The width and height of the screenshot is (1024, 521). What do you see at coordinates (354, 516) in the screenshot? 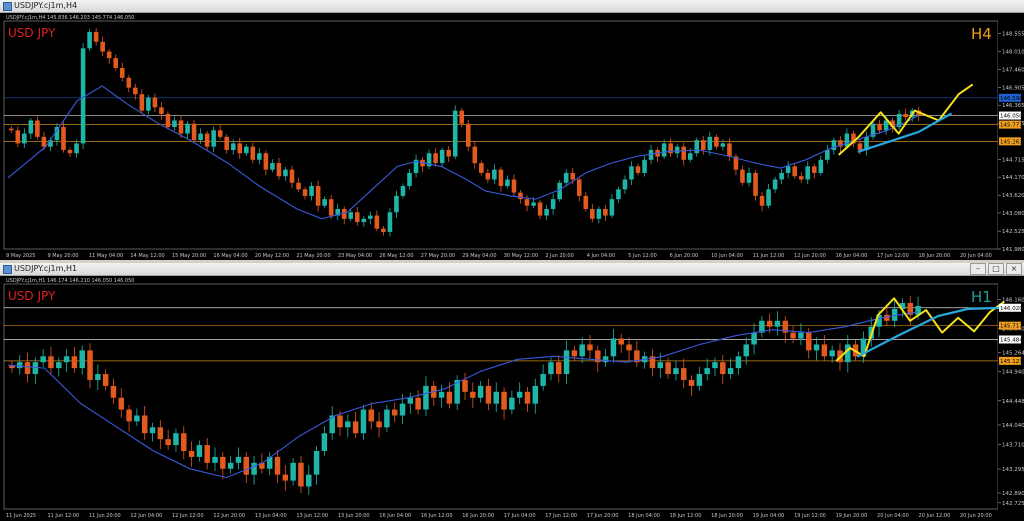
I see `x-tick-label: 13 Jun 20:00` at bounding box center [354, 516].